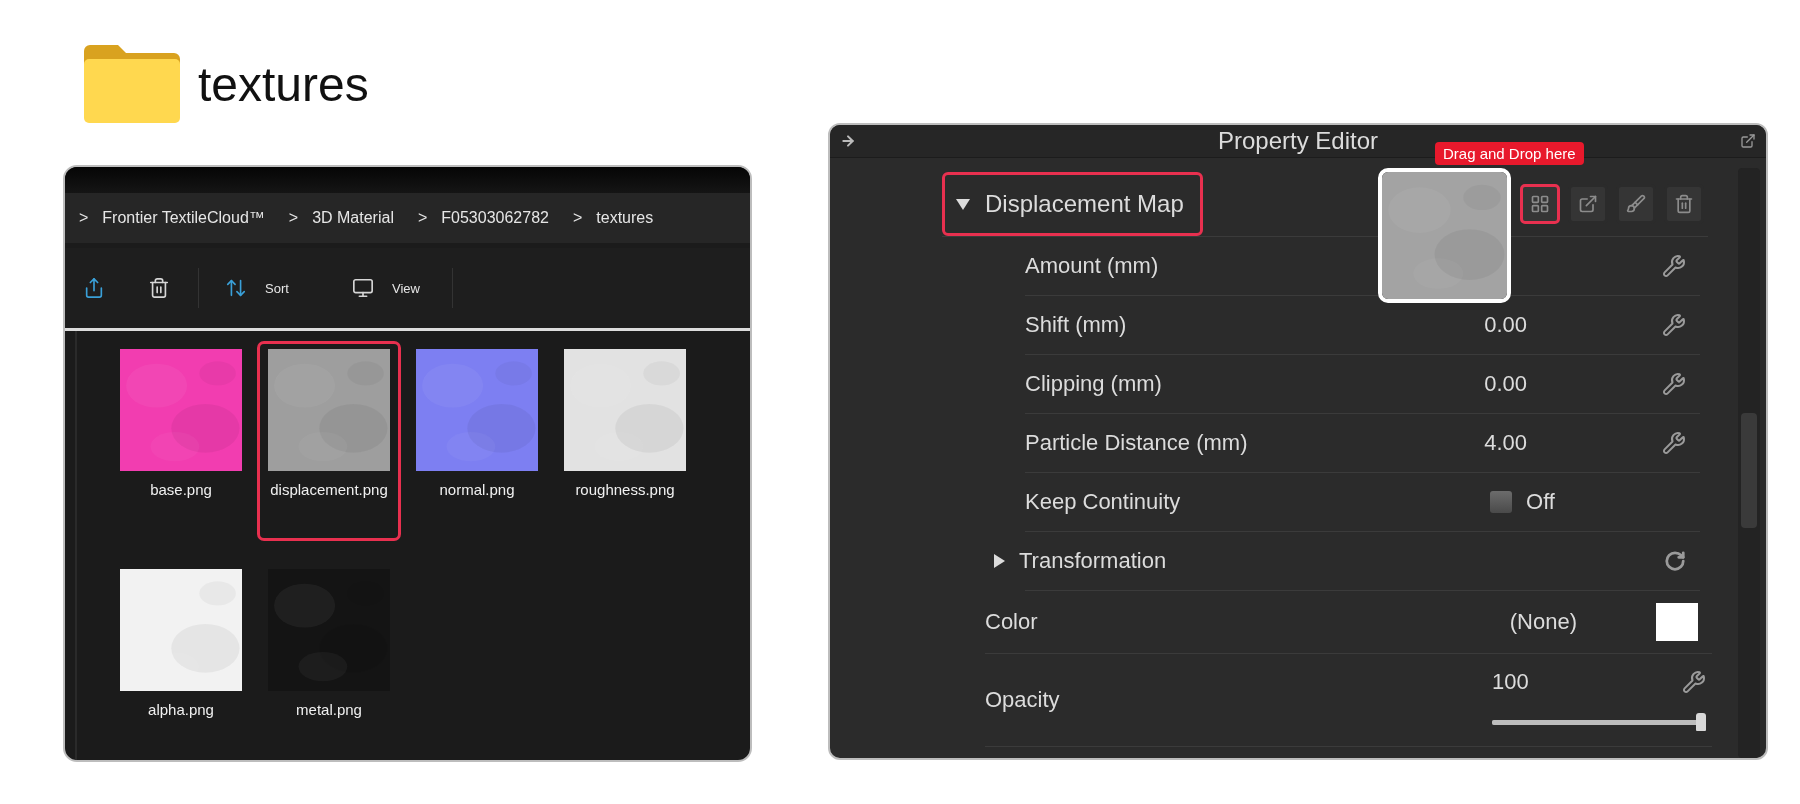  What do you see at coordinates (963, 204) in the screenshot?
I see `expanded-triangle-icon` at bounding box center [963, 204].